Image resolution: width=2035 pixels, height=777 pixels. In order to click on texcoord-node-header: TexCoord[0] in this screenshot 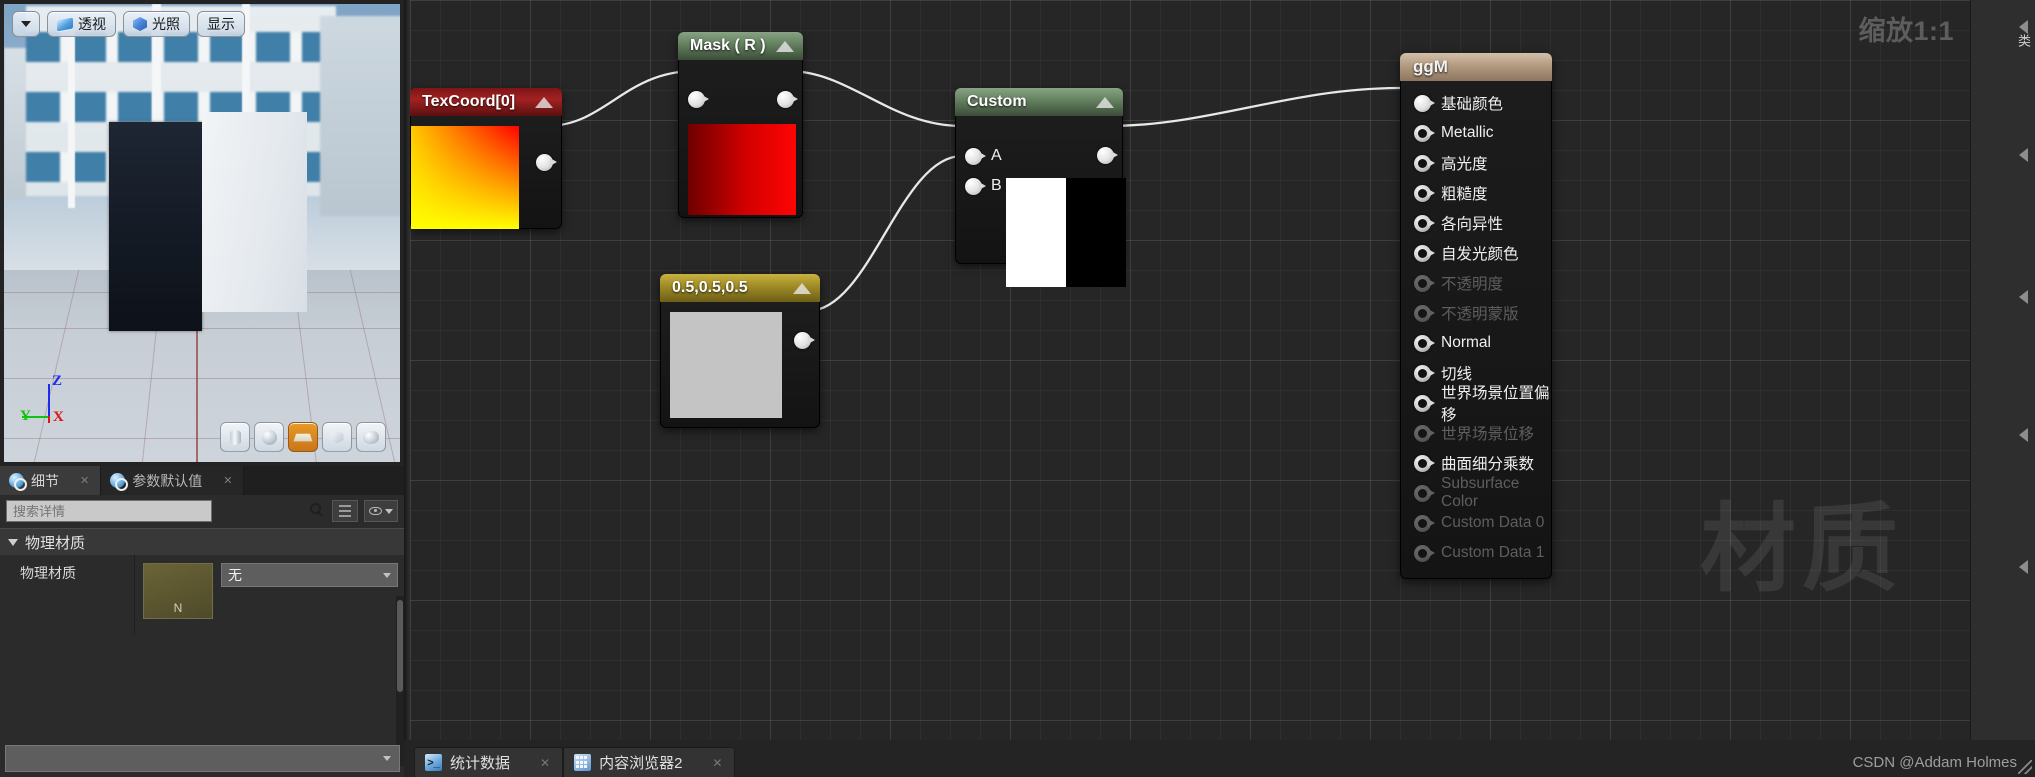, I will do `click(486, 102)`.